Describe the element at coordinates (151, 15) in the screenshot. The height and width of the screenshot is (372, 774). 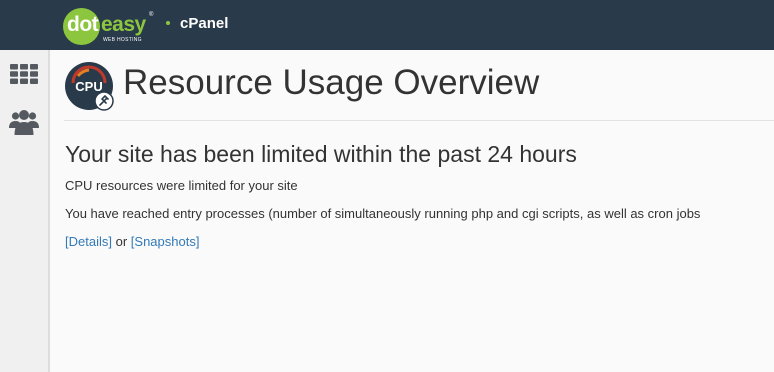
I see `logo-registered-mark: ®` at that location.